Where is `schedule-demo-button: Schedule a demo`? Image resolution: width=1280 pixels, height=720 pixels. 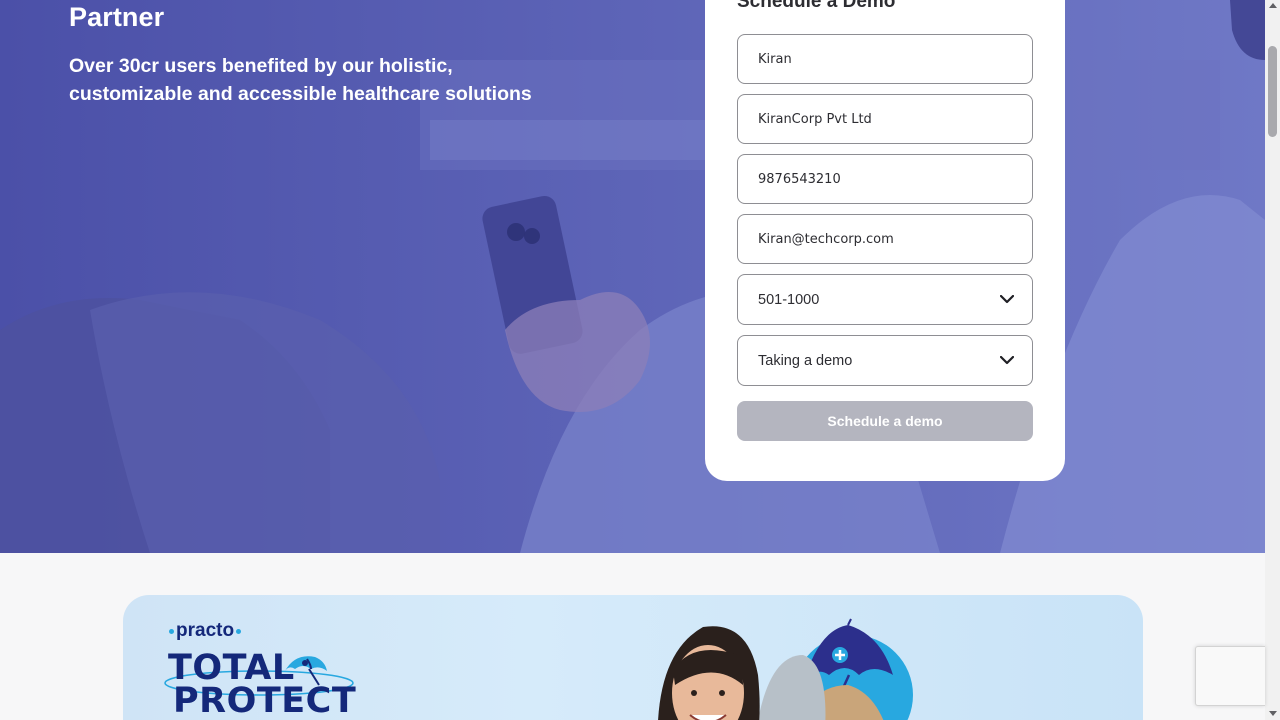 schedule-demo-button: Schedule a demo is located at coordinates (885, 421).